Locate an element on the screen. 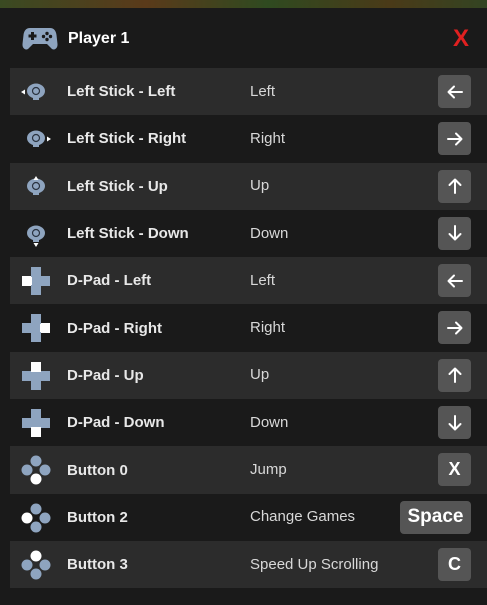  input-name: Button 3 is located at coordinates (97, 565).